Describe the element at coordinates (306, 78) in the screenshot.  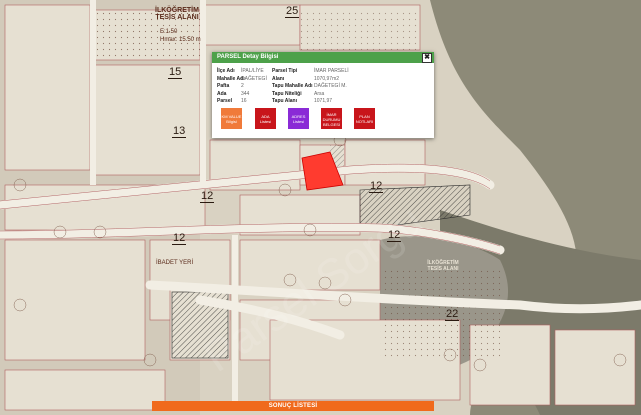
I see `info-row: Alanı 1070,97m2` at that location.